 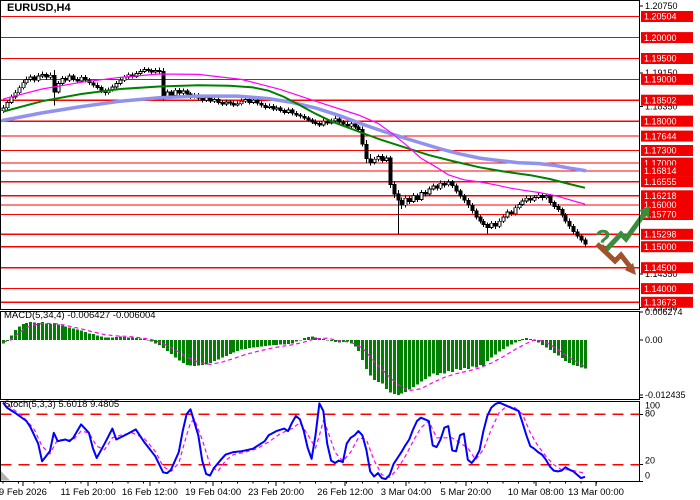 I want to click on axis-label: 1.15000, so click(x=660, y=247).